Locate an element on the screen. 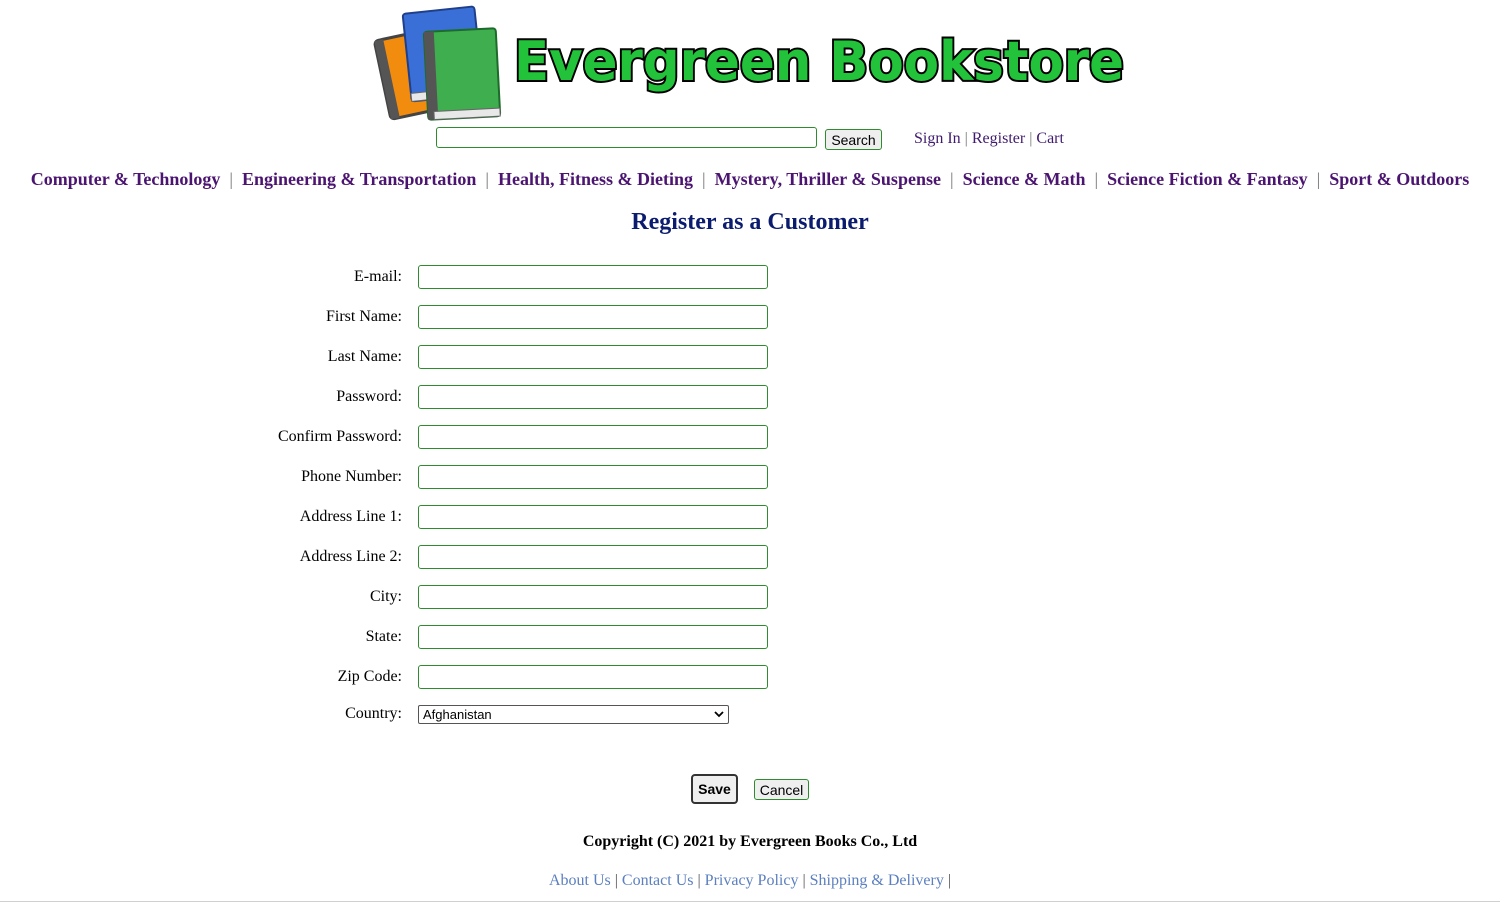 This screenshot has height=904, width=1500. address-line-2-field is located at coordinates (593, 557).